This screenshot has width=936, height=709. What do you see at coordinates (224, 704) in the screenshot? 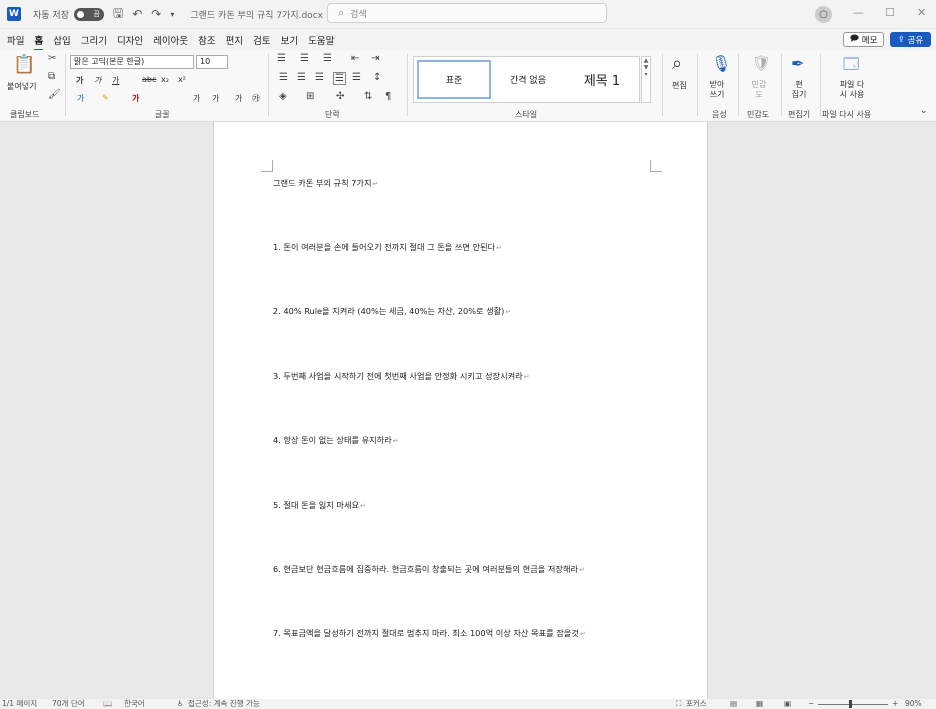
I see `accessibility-status: 접근성: 계속 진행 가능` at bounding box center [224, 704].